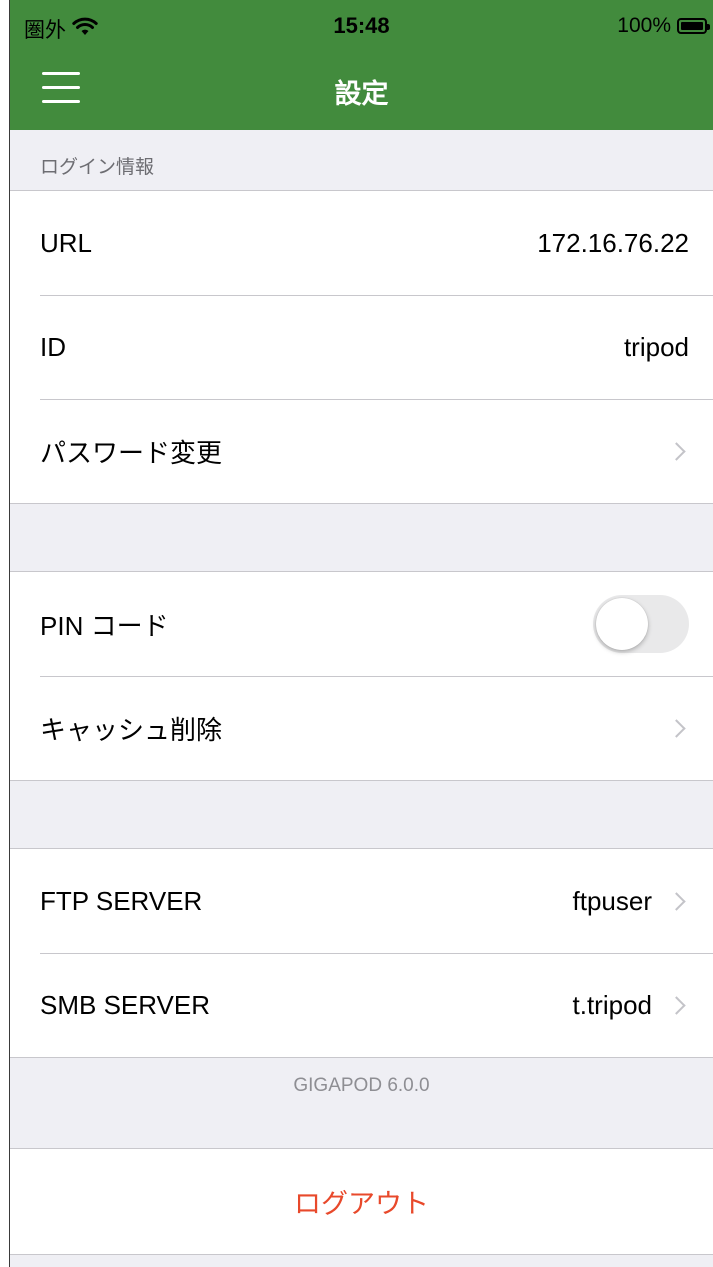  What do you see at coordinates (361, 624) in the screenshot?
I see `pin-code-row: PIN コード` at bounding box center [361, 624].